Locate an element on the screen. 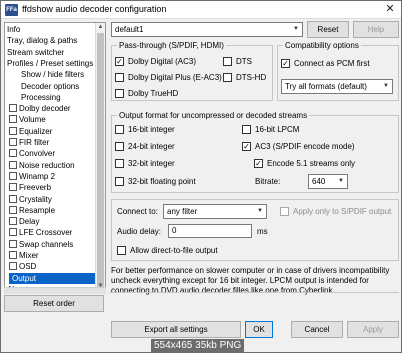  tree-vertical-scrollbar: ▲ ▼ is located at coordinates (100, 157).